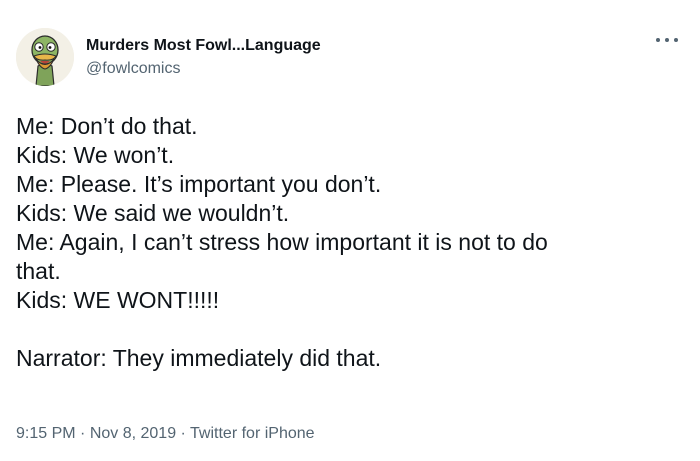  I want to click on tweet-date: Nov 8, 2019, so click(133, 433).